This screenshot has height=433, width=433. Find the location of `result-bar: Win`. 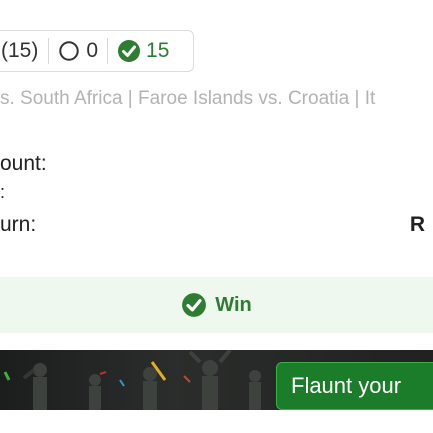

result-bar: Win is located at coordinates (216, 305).